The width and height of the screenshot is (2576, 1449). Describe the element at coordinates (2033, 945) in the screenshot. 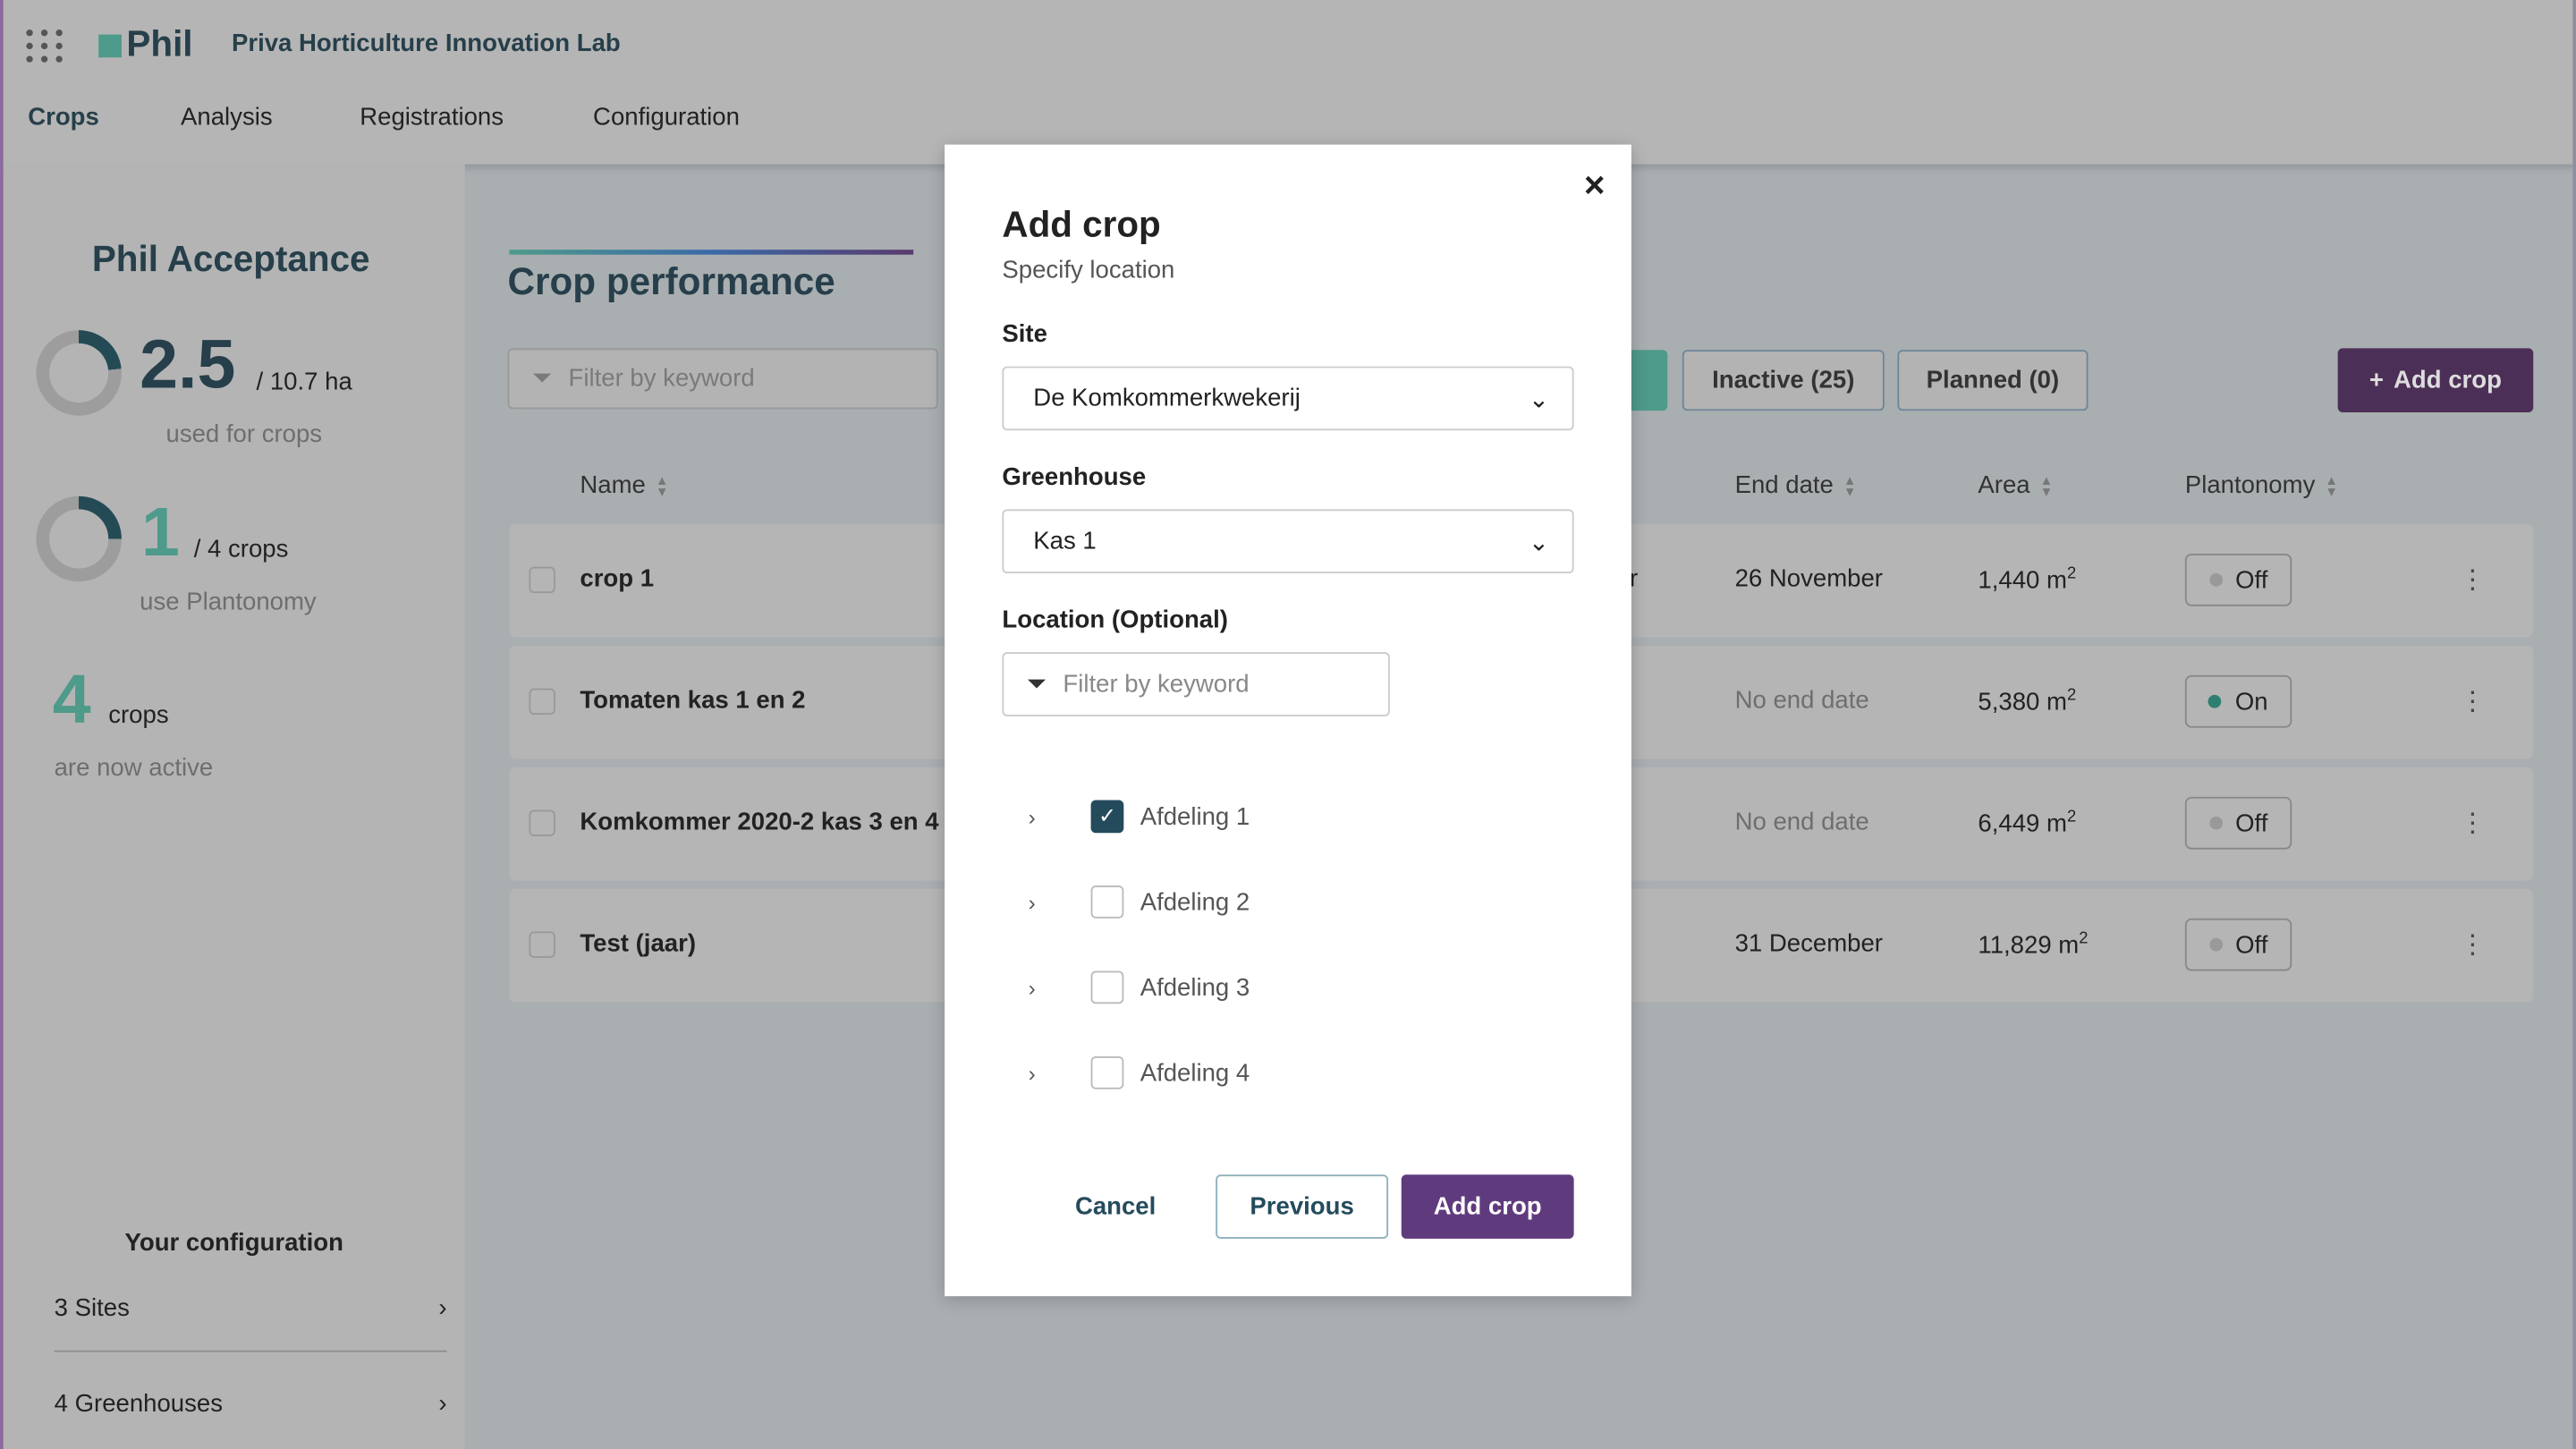

I see `area: 11,829 m2` at that location.